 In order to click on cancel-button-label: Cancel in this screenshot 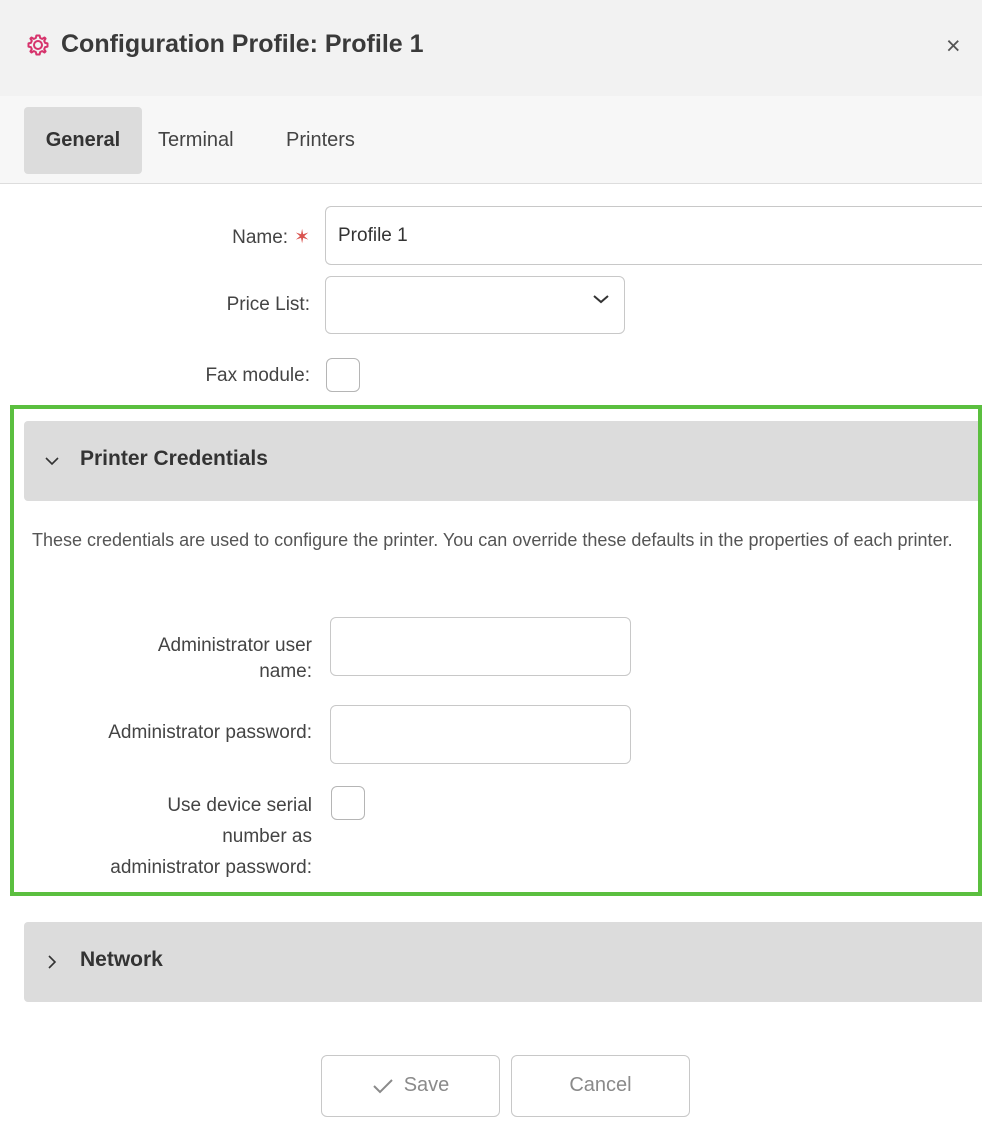, I will do `click(600, 1085)`.